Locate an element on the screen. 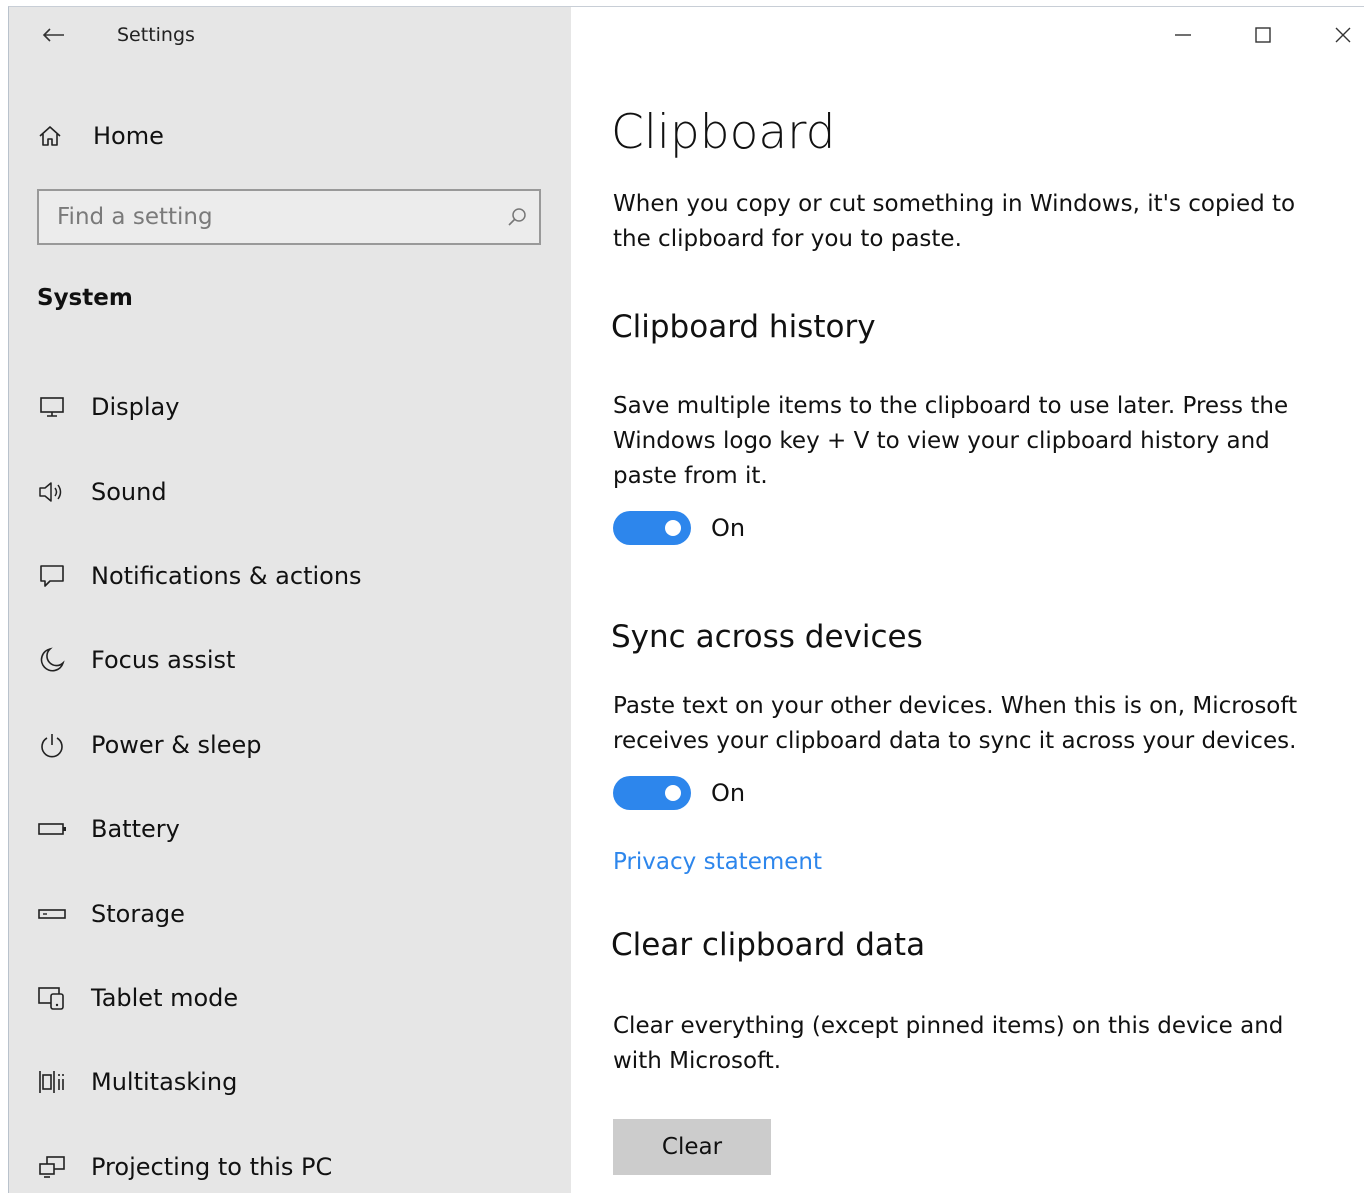 Image resolution: width=1370 pixels, height=1193 pixels. sidebar-item-battery: Battery is located at coordinates (290, 829).